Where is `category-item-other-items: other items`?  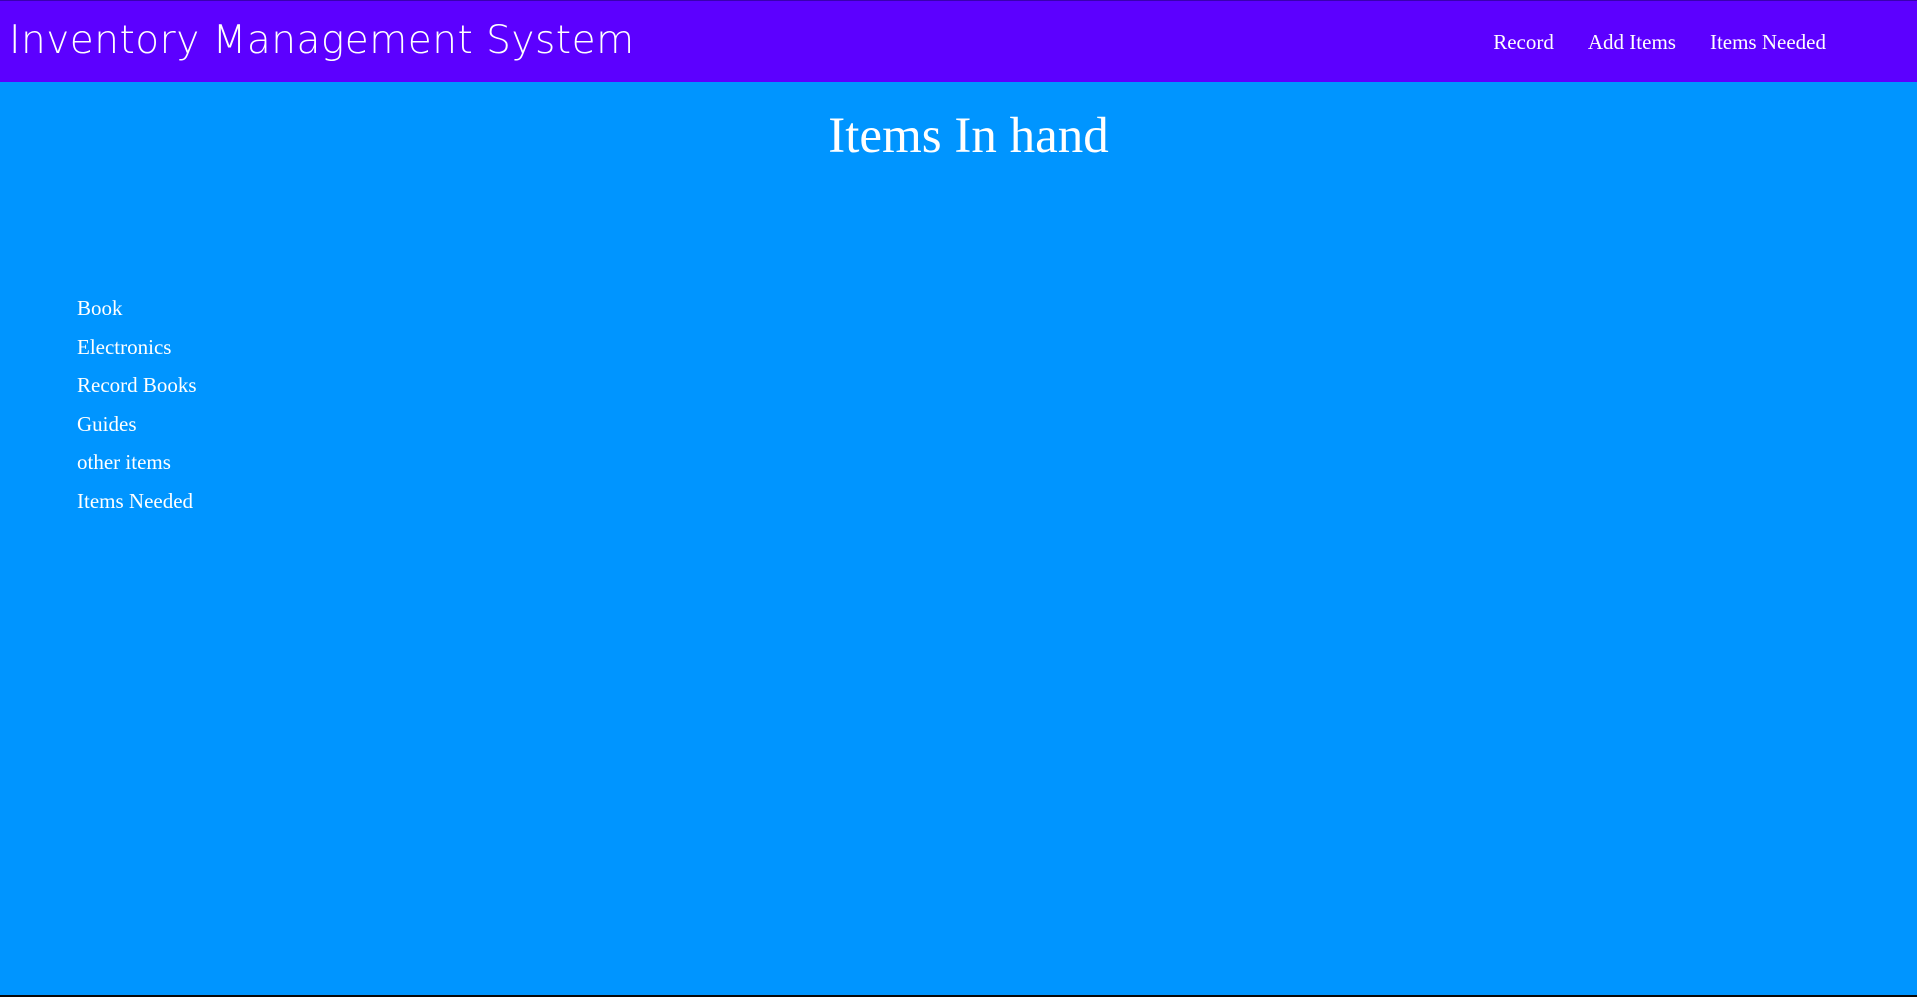 category-item-other-items: other items is located at coordinates (137, 466).